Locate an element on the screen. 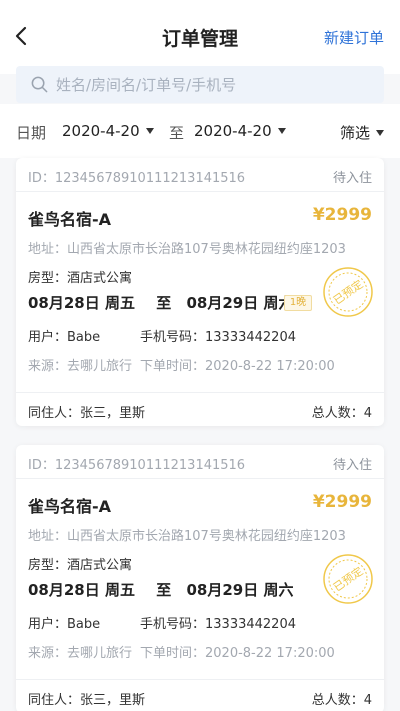  filter-label: 筛选 is located at coordinates (354, 133).